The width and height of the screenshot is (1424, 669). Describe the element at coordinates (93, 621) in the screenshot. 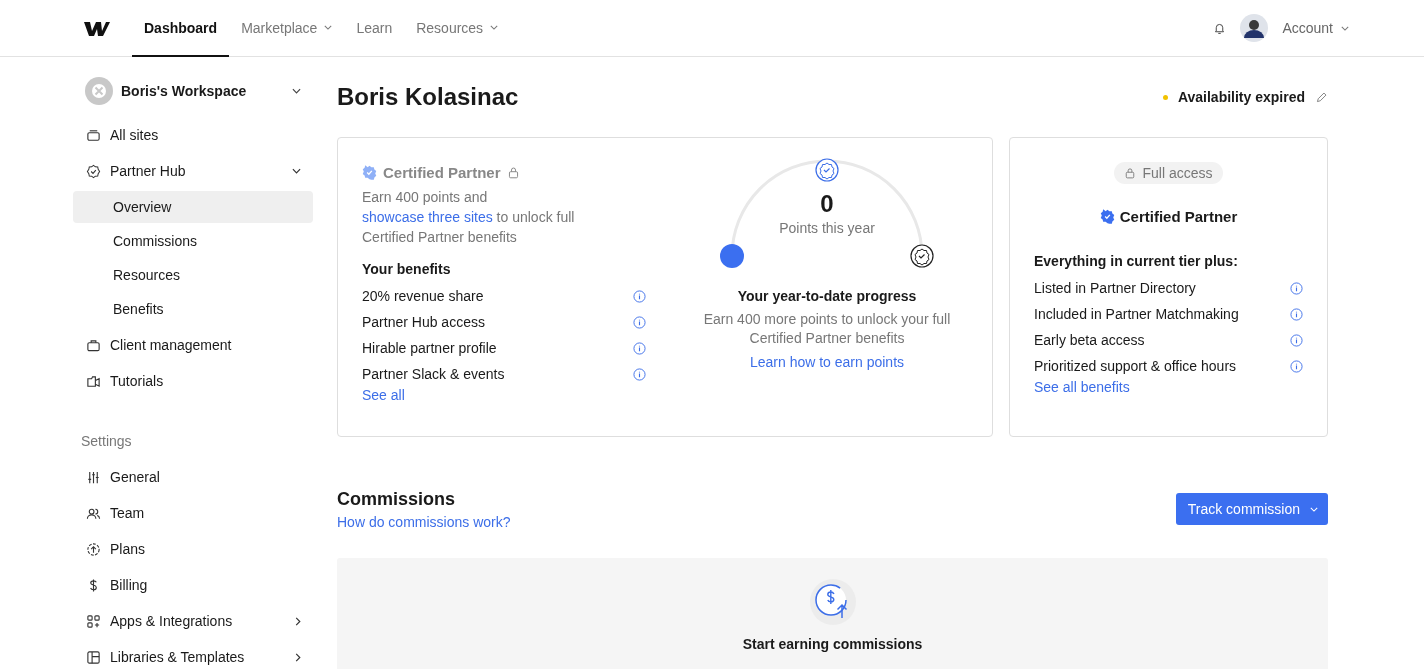

I see `apps-grid-icon` at that location.